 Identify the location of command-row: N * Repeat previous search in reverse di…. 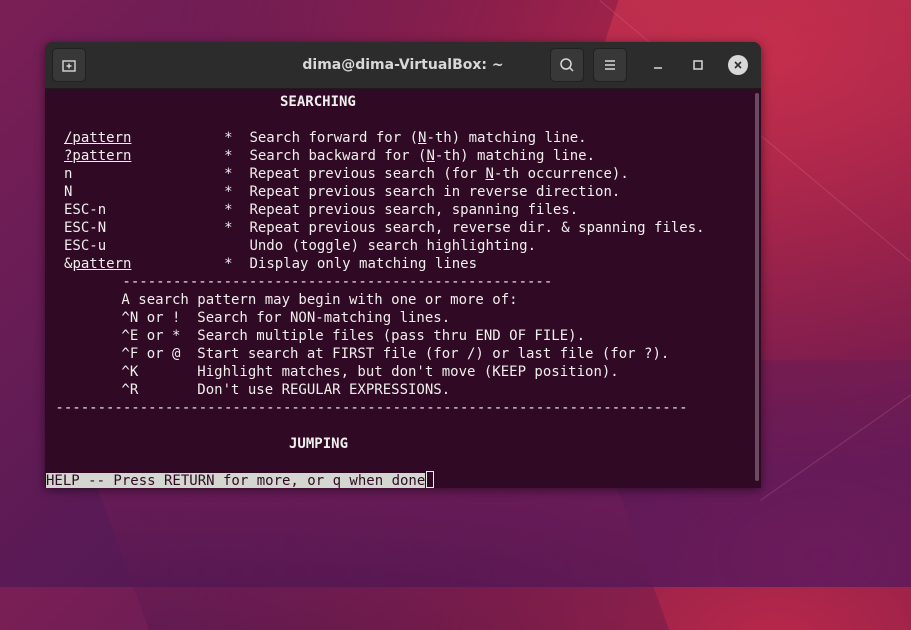
(342, 192).